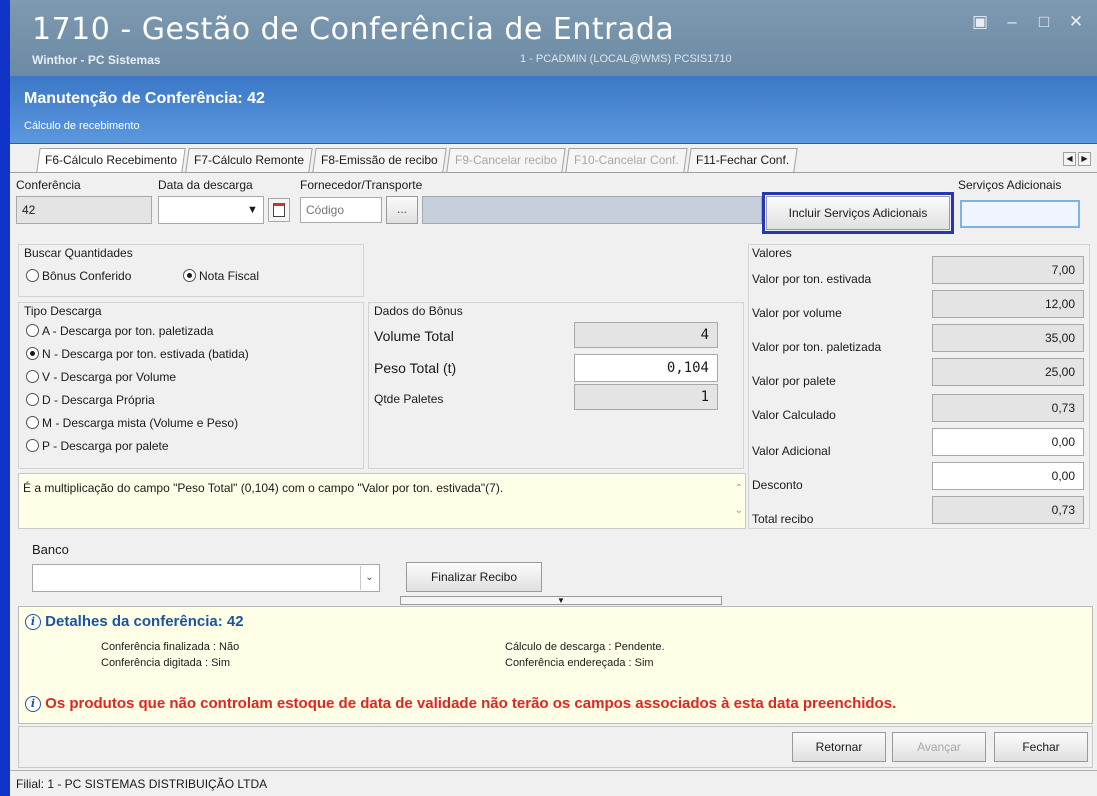  I want to click on scroll-right-icon: ▶, so click(1084, 159).